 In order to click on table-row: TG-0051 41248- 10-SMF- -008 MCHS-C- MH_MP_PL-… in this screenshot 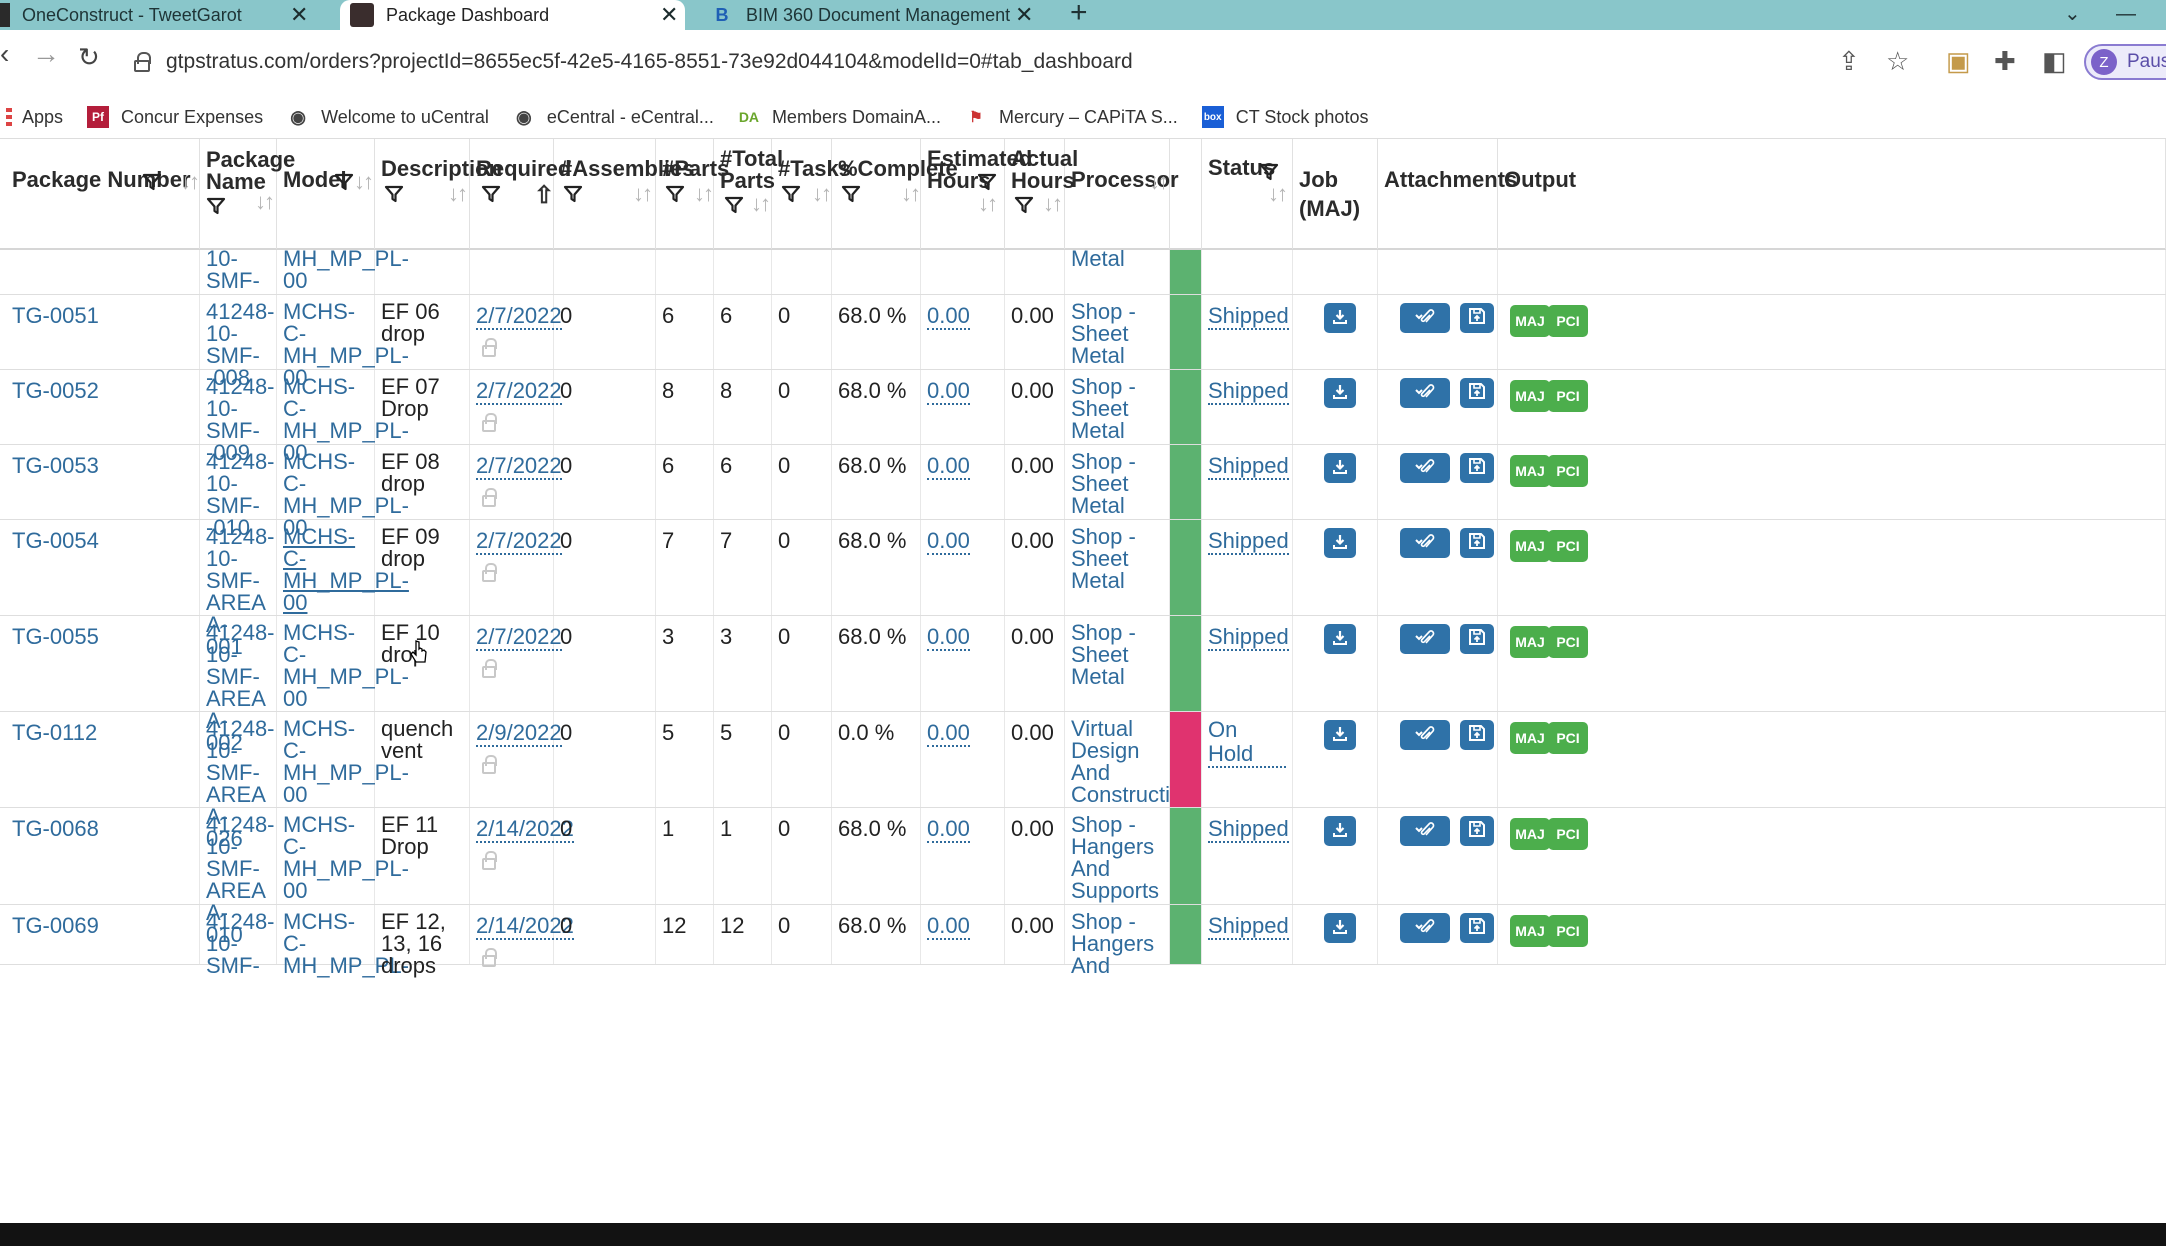, I will do `click(1083, 342)`.